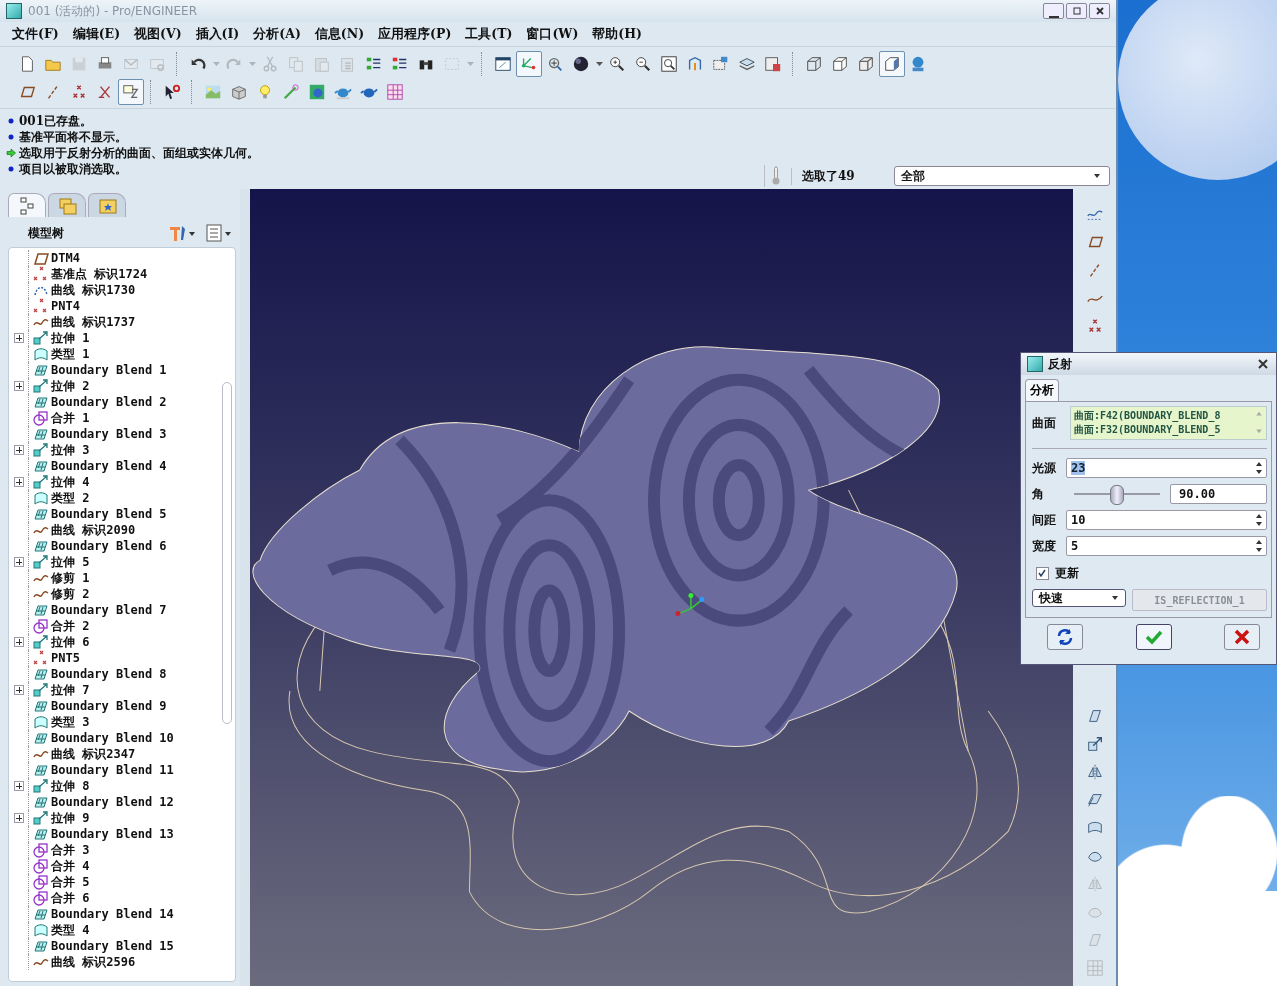 The height and width of the screenshot is (986, 1277). Describe the element at coordinates (93, 290) in the screenshot. I see `tree-item: 曲线 标识1730` at that location.